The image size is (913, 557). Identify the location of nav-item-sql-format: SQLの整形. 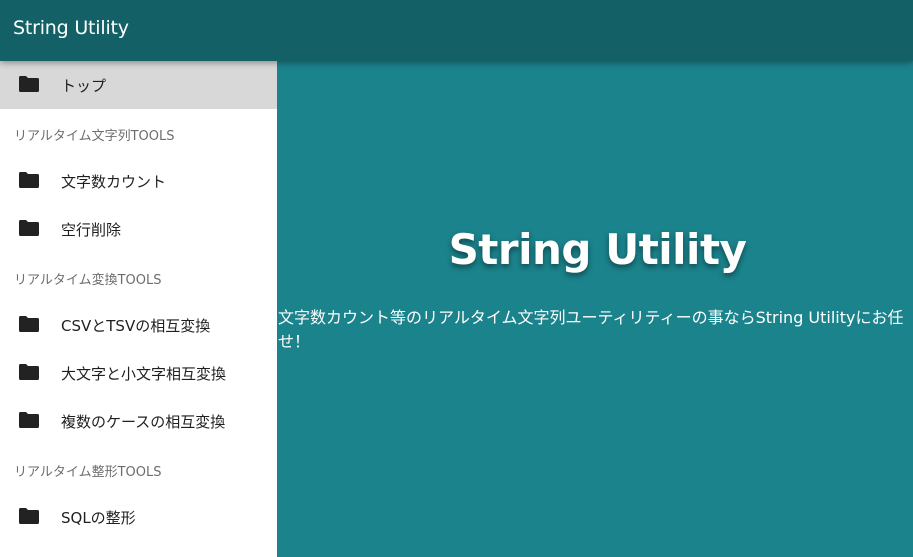
(138, 517).